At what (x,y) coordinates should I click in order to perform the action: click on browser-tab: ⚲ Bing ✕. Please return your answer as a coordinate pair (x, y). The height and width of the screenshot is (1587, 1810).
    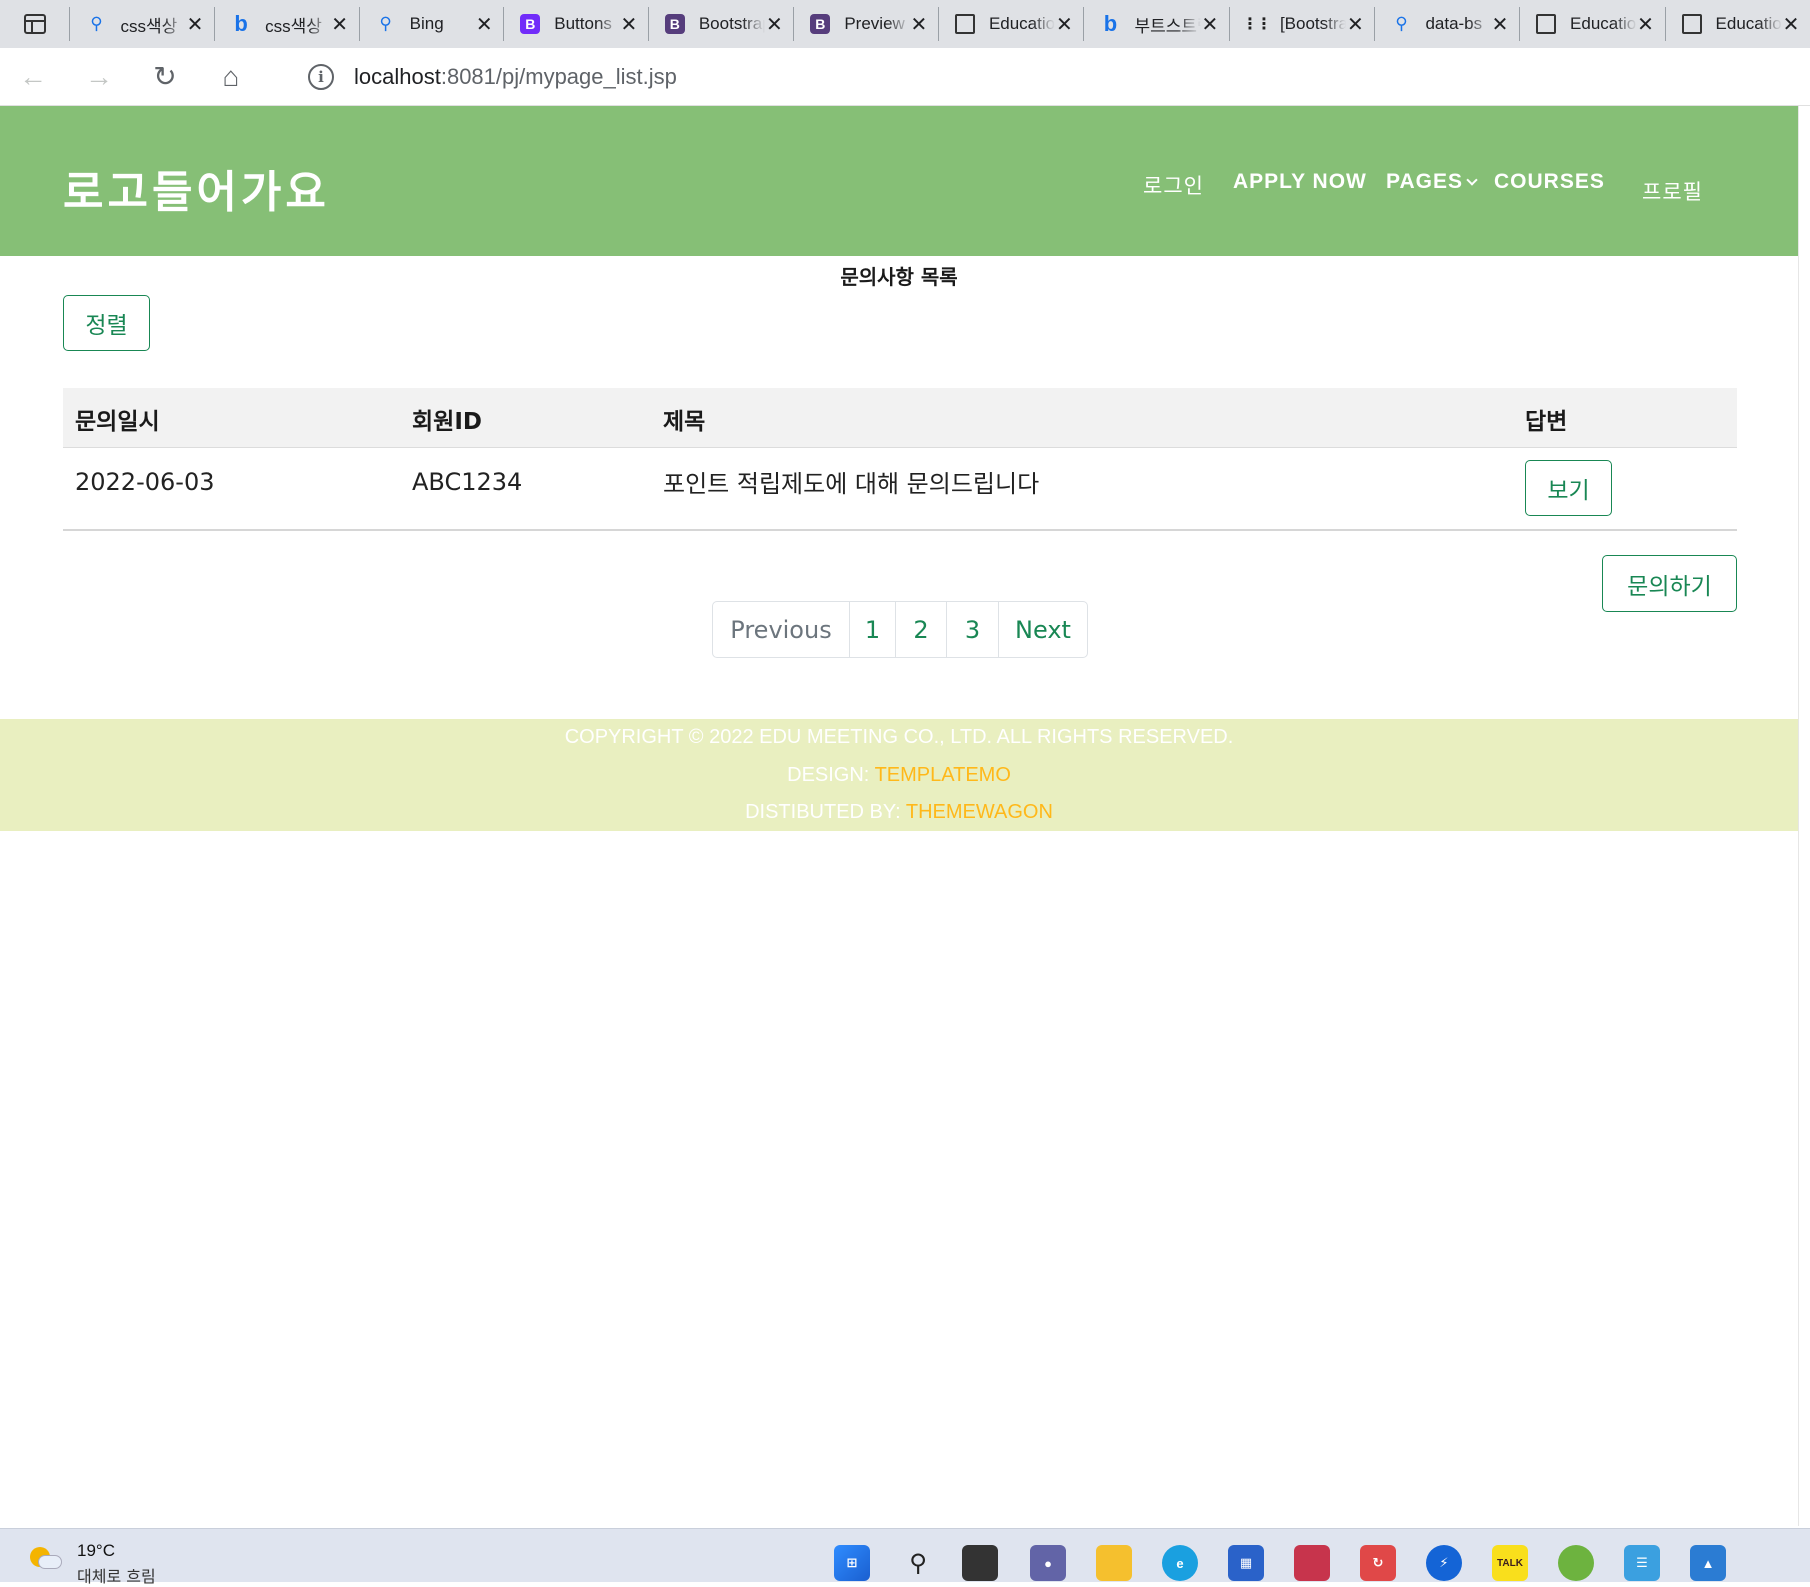
    Looking at the image, I should click on (431, 24).